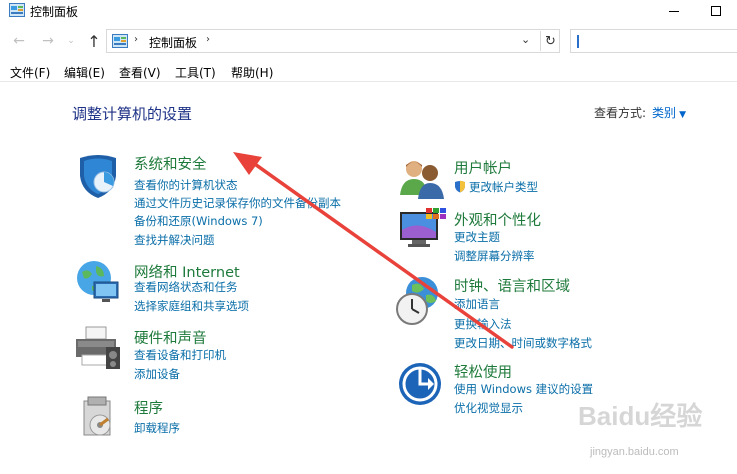 This screenshot has height=474, width=737. What do you see at coordinates (195, 72) in the screenshot?
I see `menu-tools: 工具(T)` at bounding box center [195, 72].